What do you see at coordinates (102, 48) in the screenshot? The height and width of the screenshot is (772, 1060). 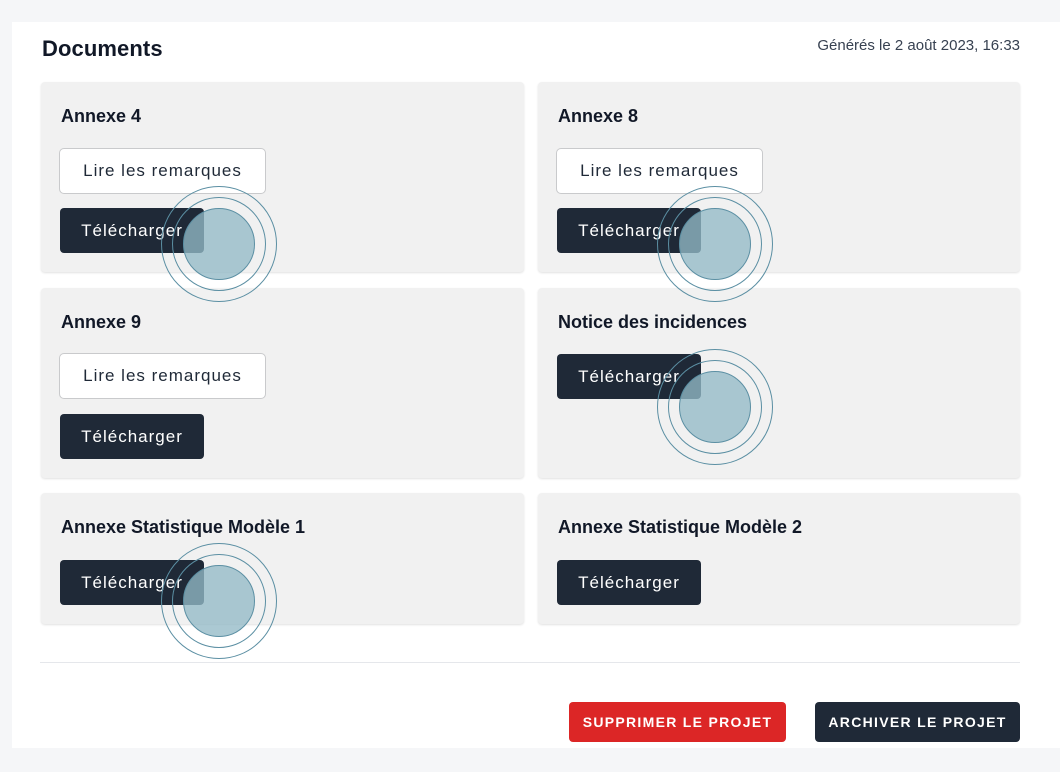 I see `page-title: Documents` at bounding box center [102, 48].